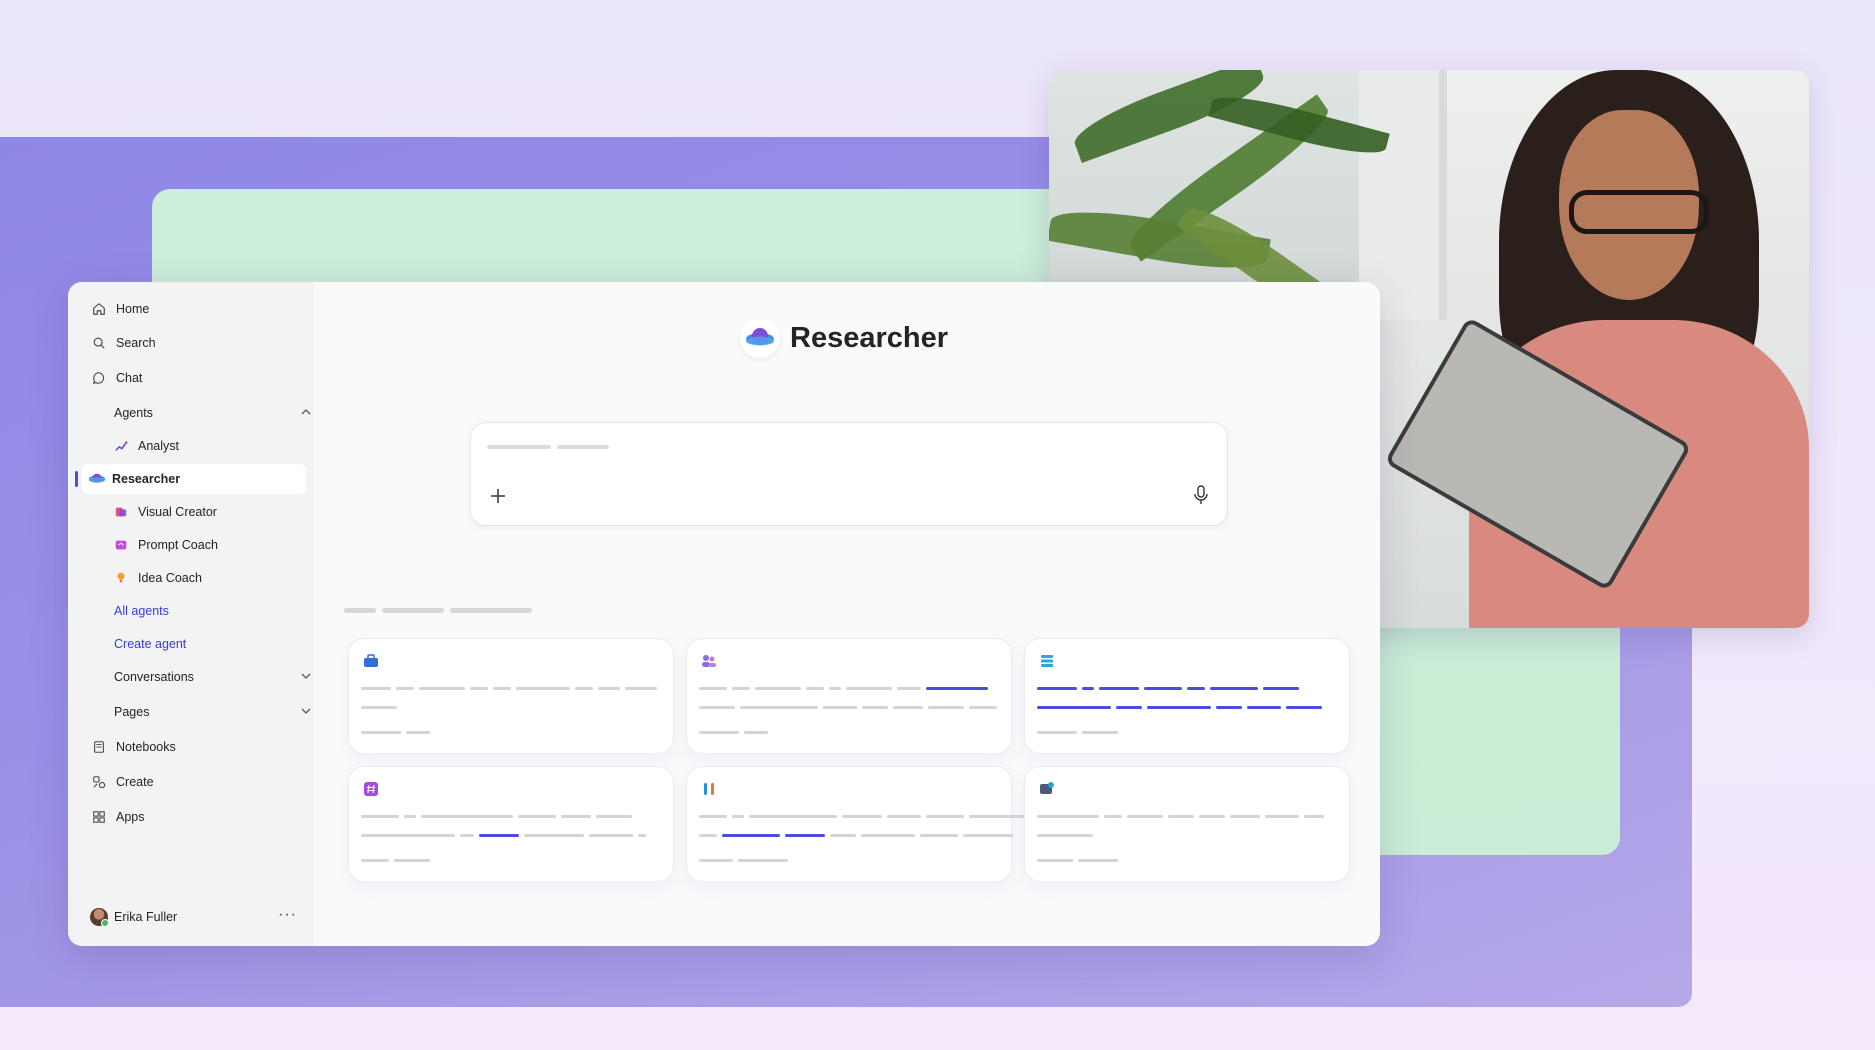  Describe the element at coordinates (207, 446) in the screenshot. I see `sidebar-agent-analyst: Analyst` at that location.